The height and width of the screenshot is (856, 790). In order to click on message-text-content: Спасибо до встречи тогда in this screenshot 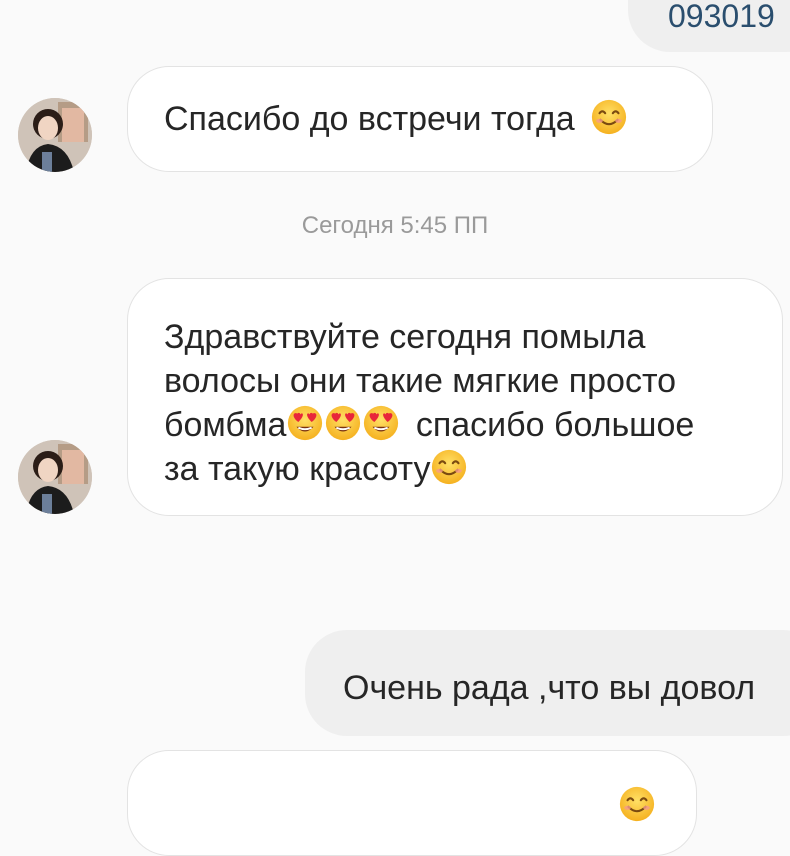, I will do `click(369, 119)`.